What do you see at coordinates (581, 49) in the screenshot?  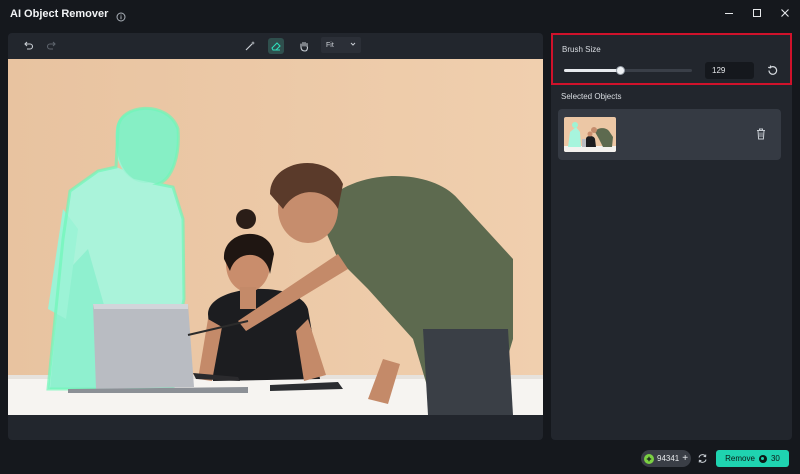 I see `brush-size-label: Brush Size` at bounding box center [581, 49].